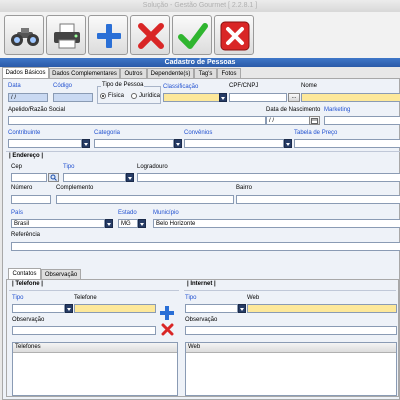 The image size is (400, 400). I want to click on apelido-label: Apelido/Razão Social, so click(37, 110).